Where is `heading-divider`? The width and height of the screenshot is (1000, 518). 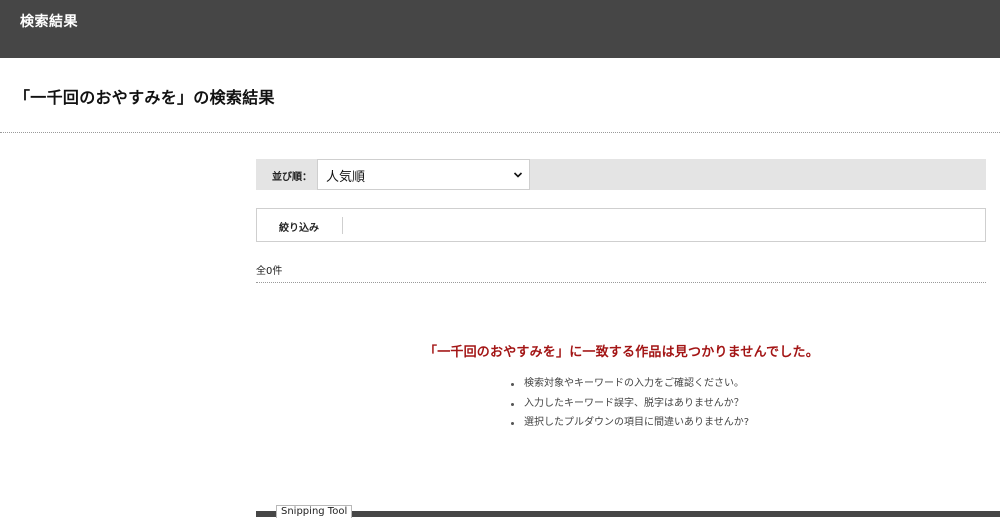 heading-divider is located at coordinates (500, 132).